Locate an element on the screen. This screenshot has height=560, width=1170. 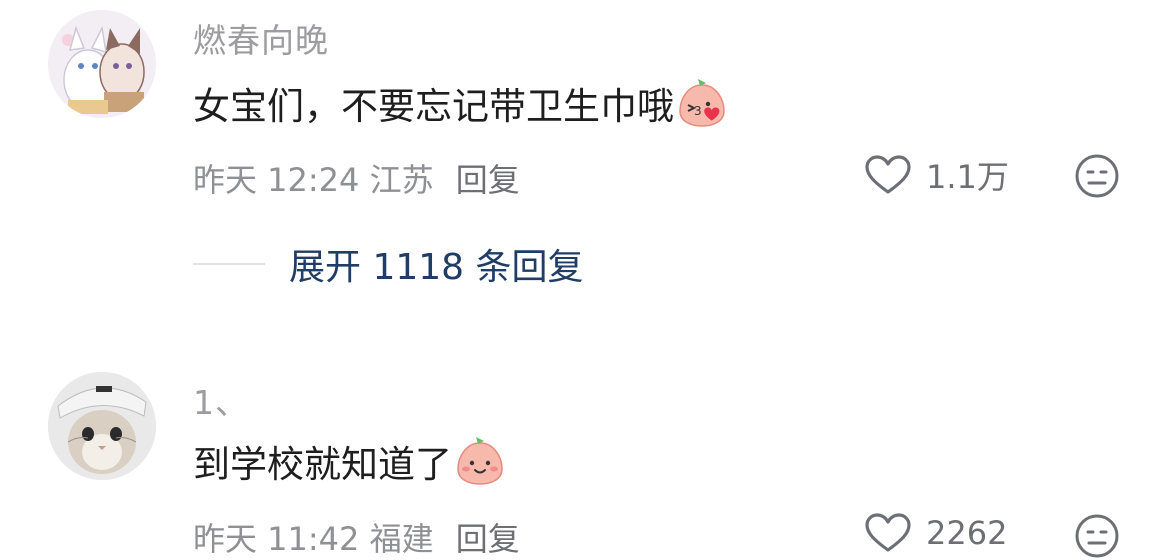
comment-text: 女宝们，不要忘记带卫生巾哦 is located at coordinates (433, 106).